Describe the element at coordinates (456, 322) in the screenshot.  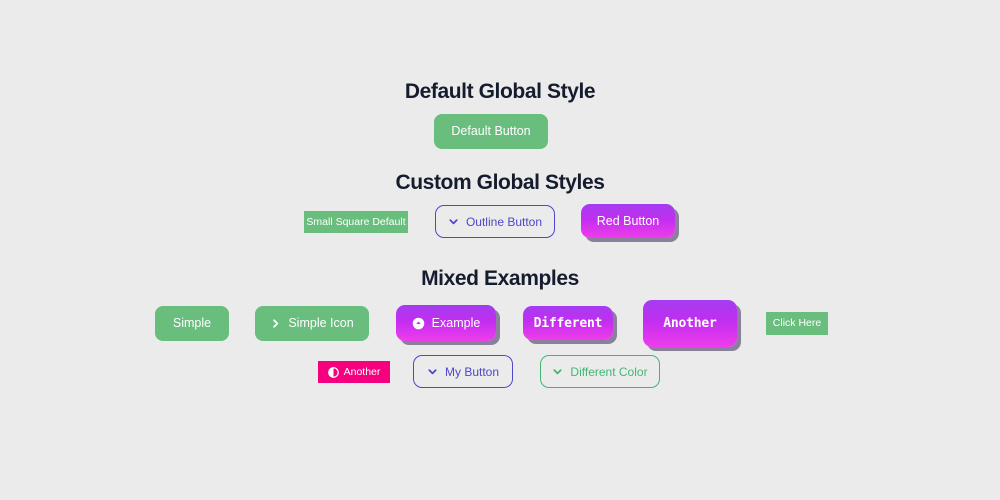
I see `example-button-label: Example` at that location.